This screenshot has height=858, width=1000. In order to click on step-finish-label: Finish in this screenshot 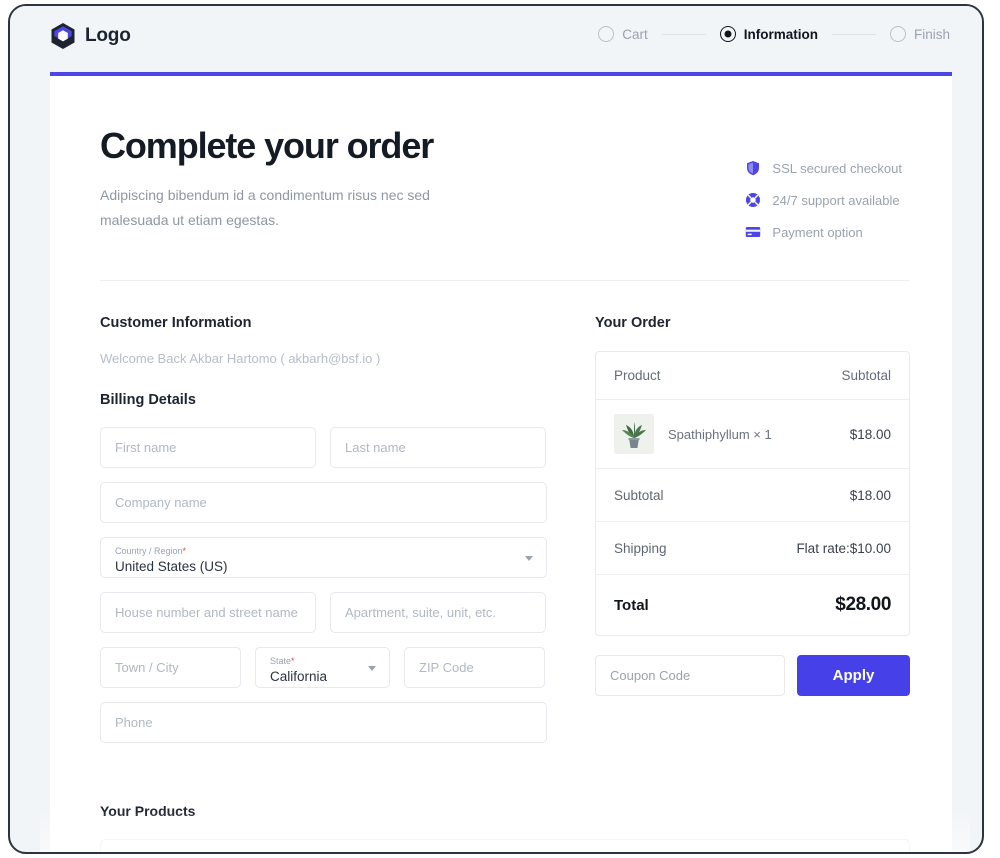, I will do `click(931, 34)`.